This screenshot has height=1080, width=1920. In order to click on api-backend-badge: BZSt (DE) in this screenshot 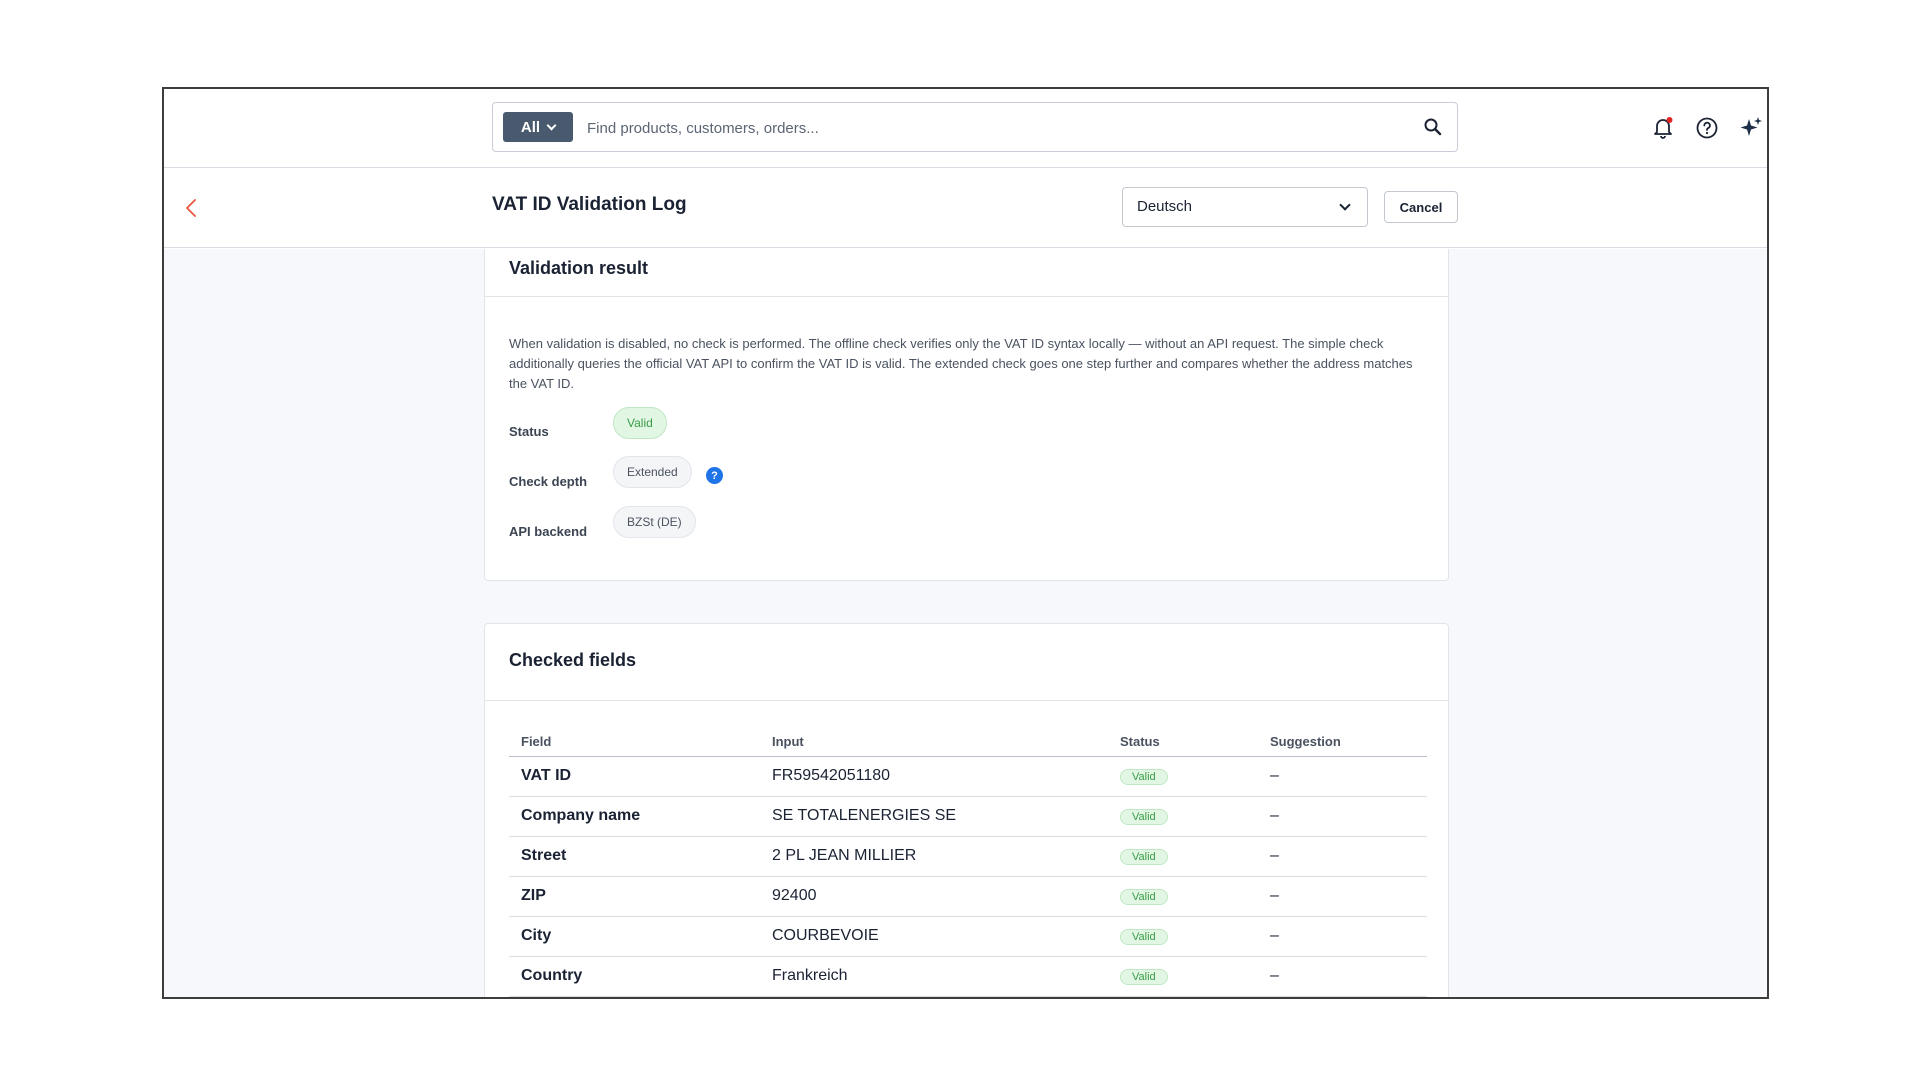, I will do `click(654, 522)`.